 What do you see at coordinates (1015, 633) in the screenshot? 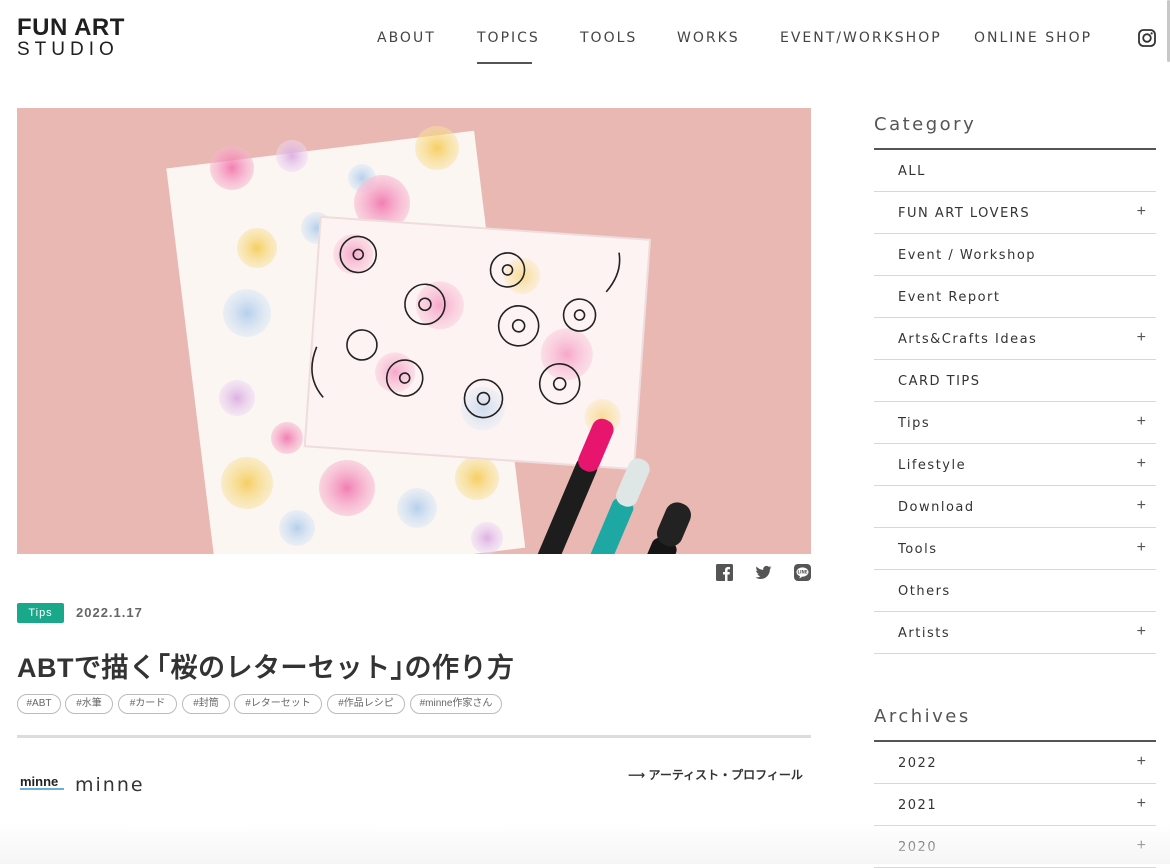
I see `category-item-artists: Artists +` at bounding box center [1015, 633].